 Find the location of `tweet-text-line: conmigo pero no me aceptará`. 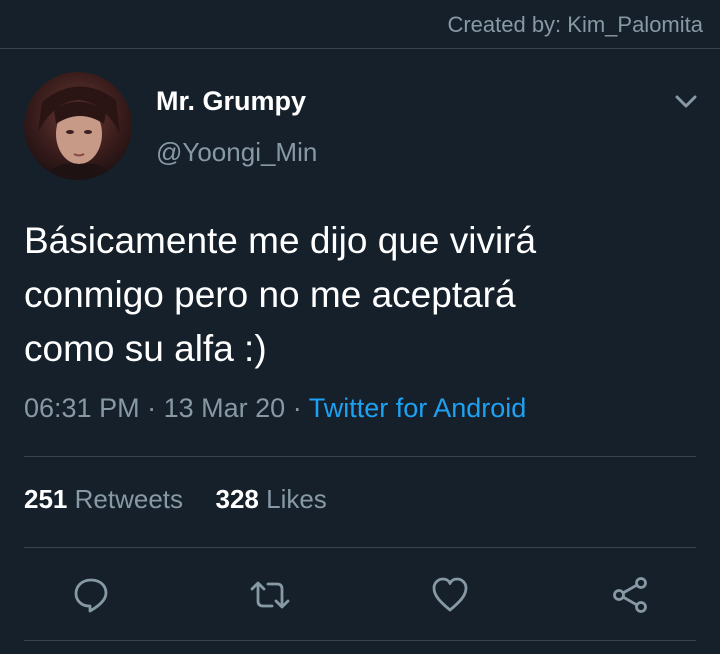

tweet-text-line: conmigo pero no me aceptará is located at coordinates (270, 294).